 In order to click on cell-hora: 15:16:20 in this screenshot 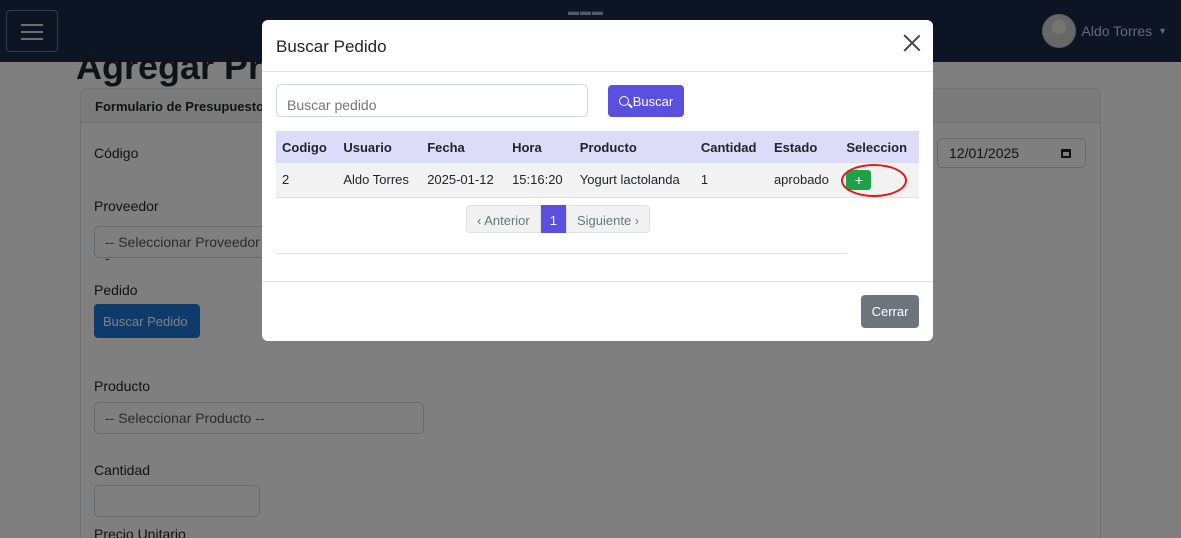, I will do `click(540, 180)`.